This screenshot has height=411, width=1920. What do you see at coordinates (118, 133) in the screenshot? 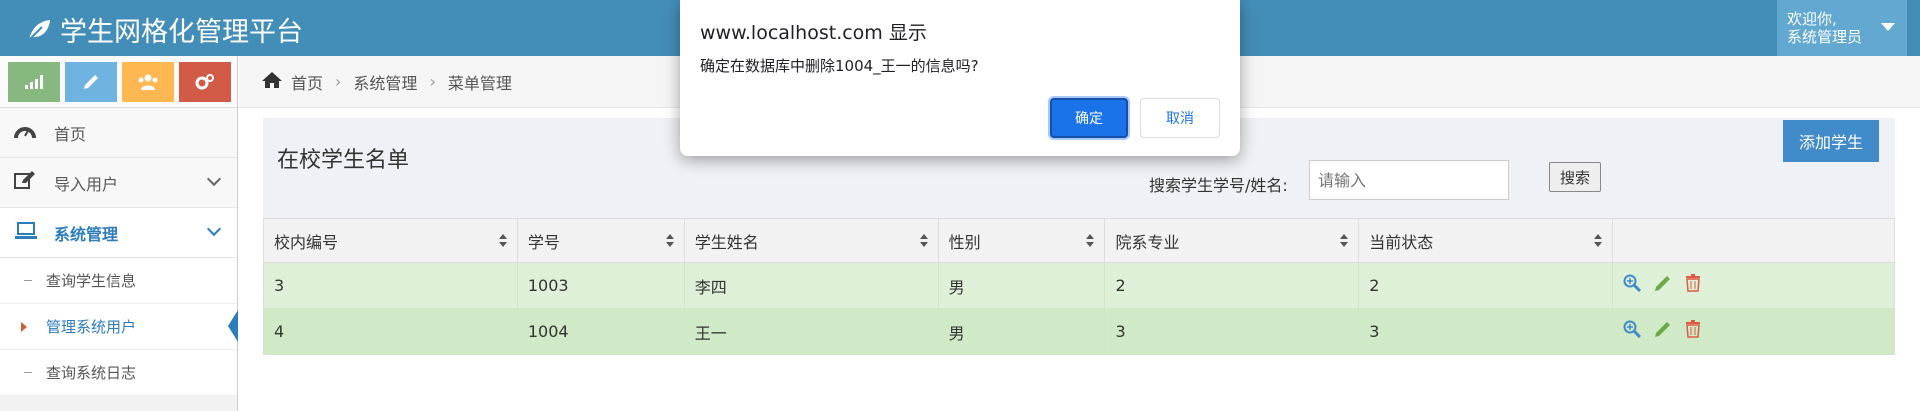
I see `nav-home: 首页` at bounding box center [118, 133].